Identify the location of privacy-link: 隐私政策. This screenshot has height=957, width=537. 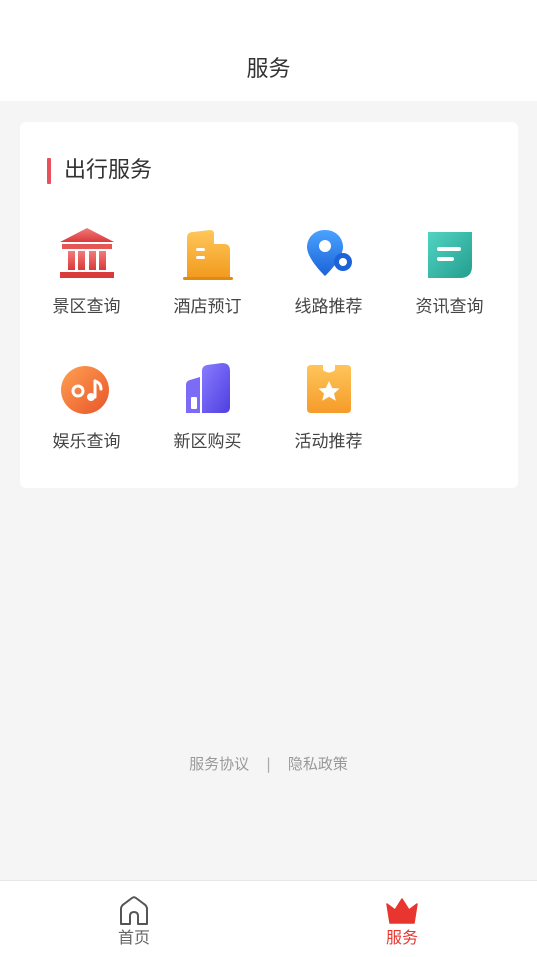
(318, 764).